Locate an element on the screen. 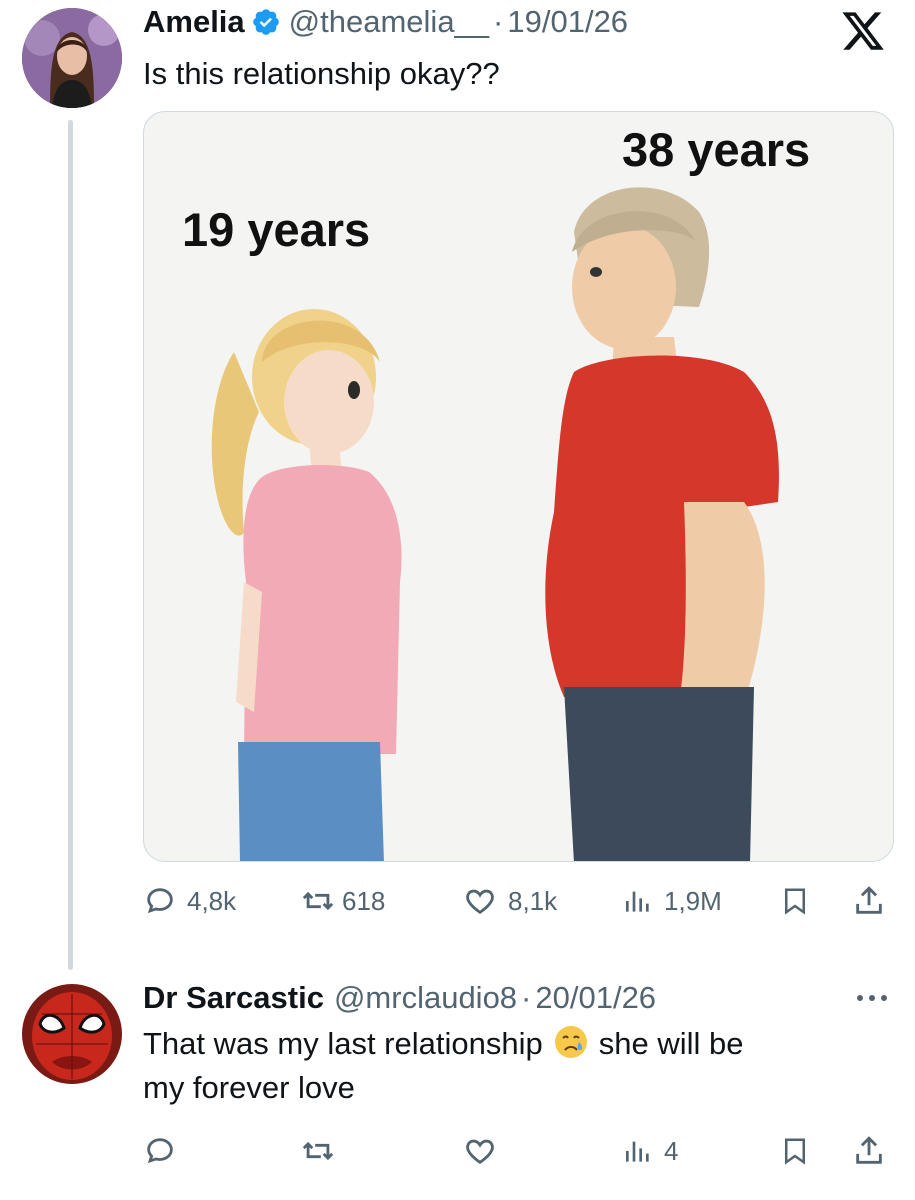 Image resolution: width=915 pixels, height=1200 pixels. reply-reply-button is located at coordinates (160, 1151).